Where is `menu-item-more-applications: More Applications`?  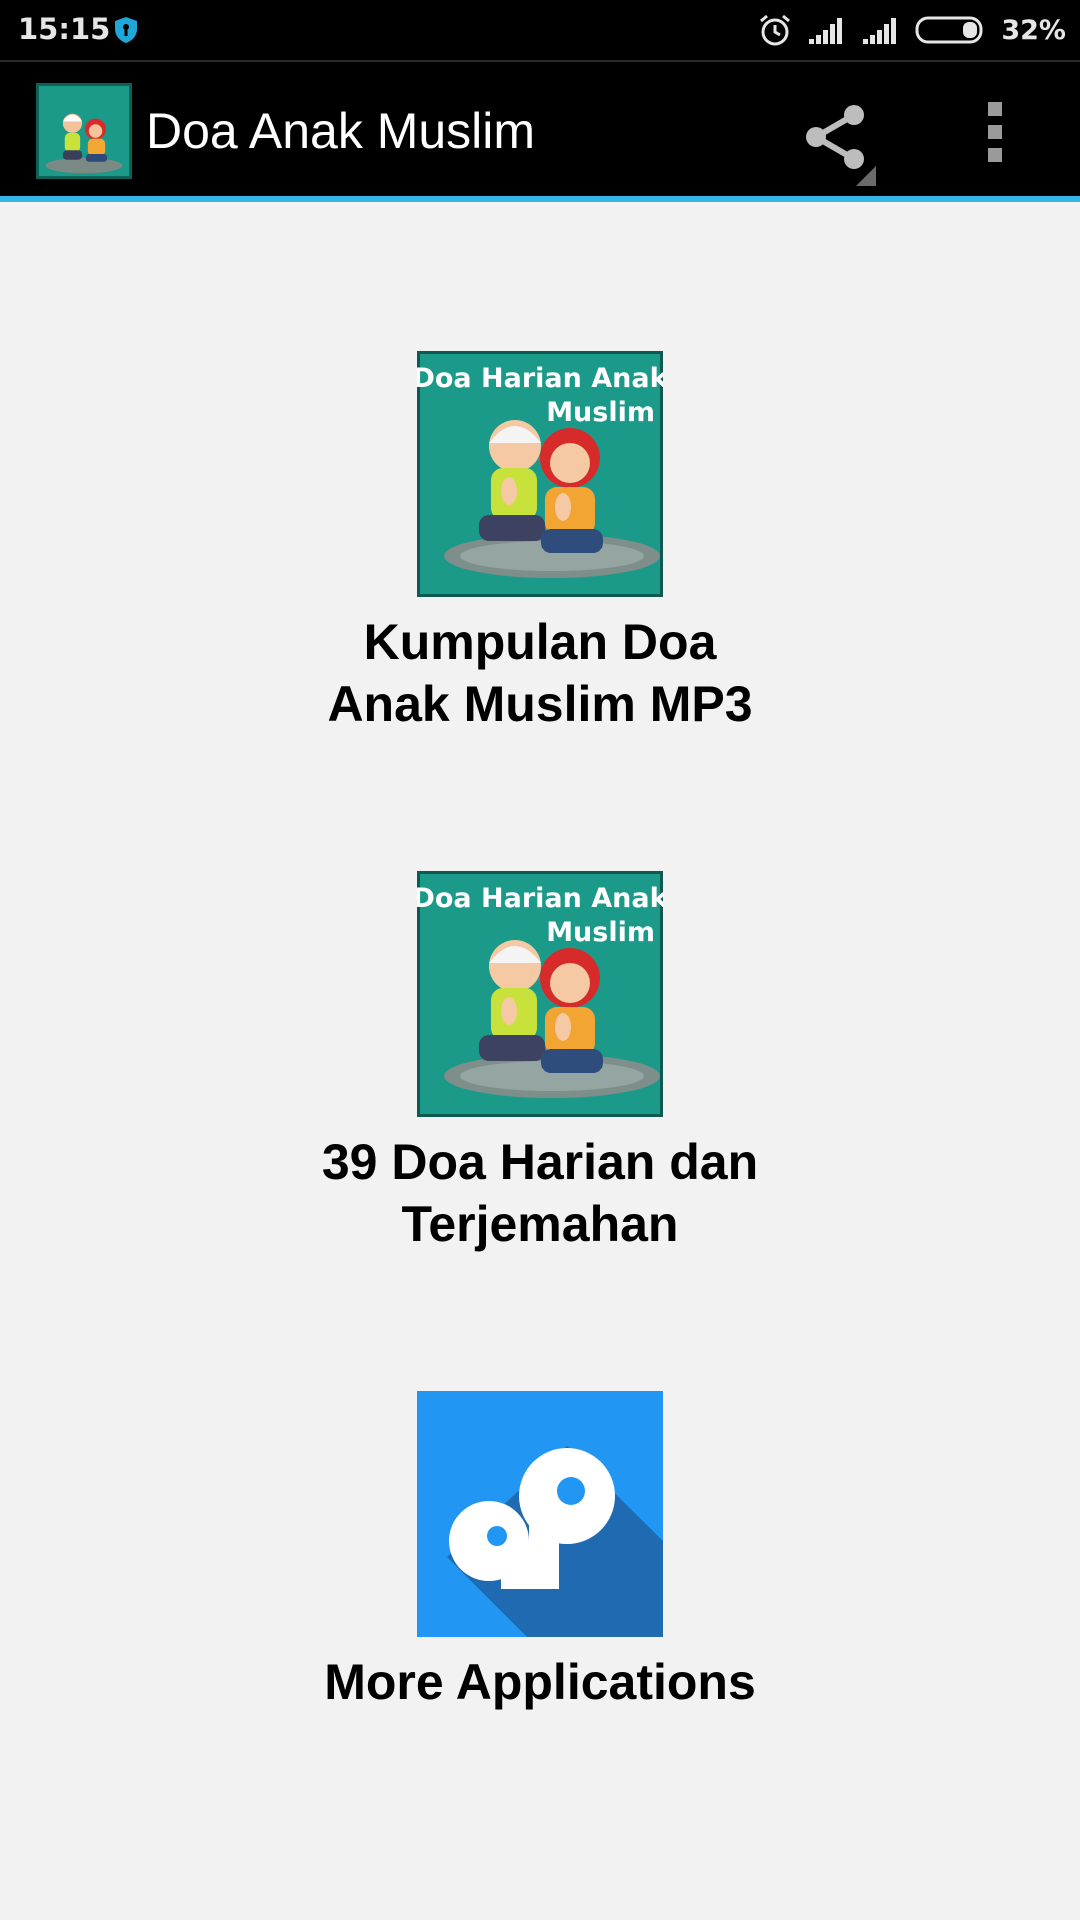 menu-item-more-applications: More Applications is located at coordinates (540, 1552).